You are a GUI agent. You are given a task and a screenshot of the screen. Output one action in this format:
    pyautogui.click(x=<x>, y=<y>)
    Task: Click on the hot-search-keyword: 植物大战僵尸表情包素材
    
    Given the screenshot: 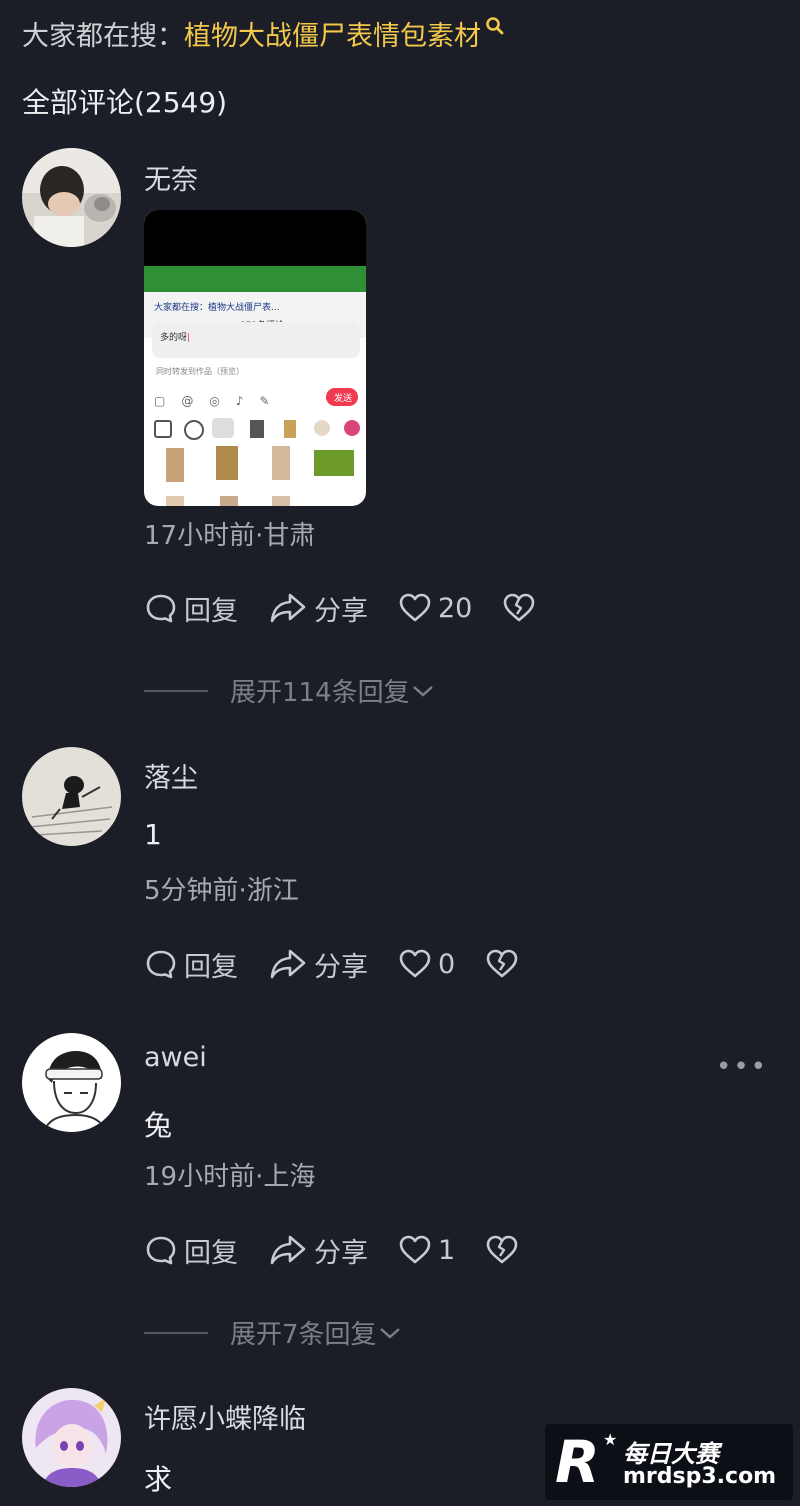 What is the action you would take?
    pyautogui.click(x=332, y=36)
    